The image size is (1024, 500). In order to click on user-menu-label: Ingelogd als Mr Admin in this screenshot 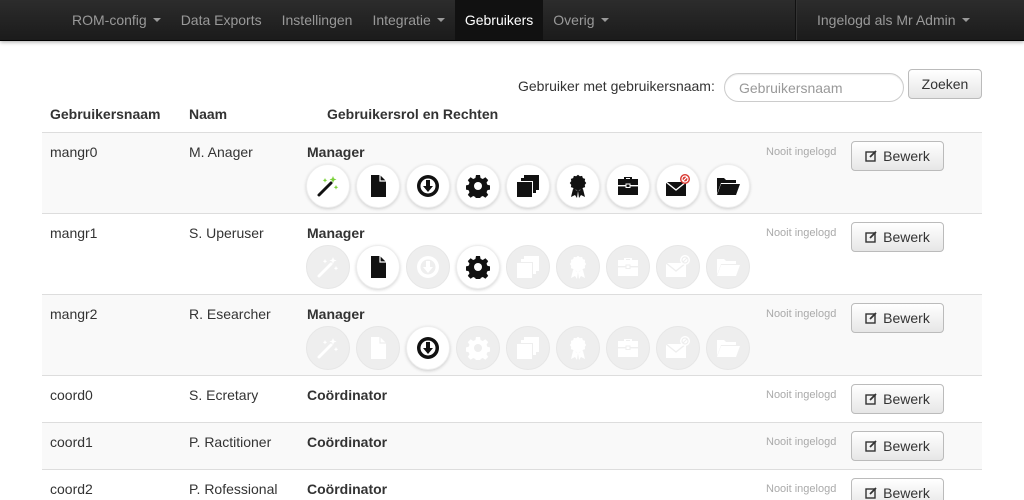, I will do `click(886, 20)`.